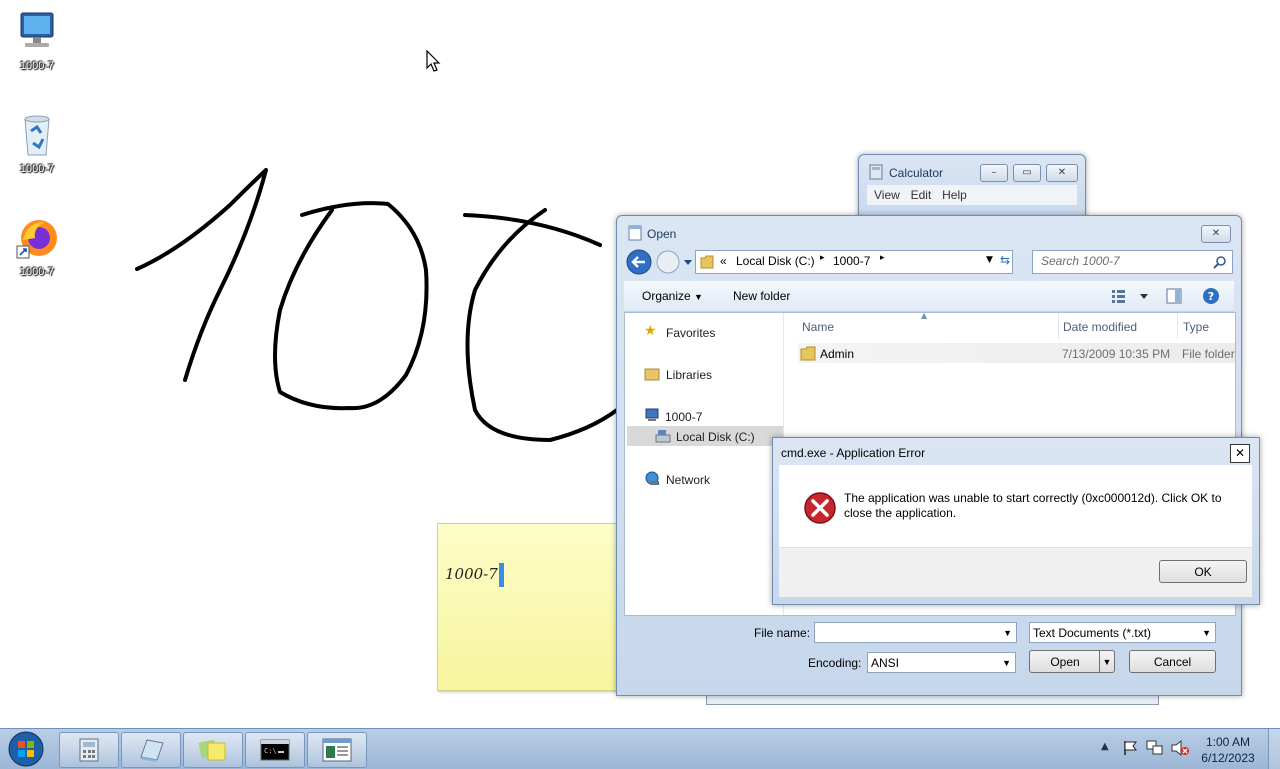 Image resolution: width=1280 pixels, height=769 pixels. I want to click on error-icon, so click(820, 508).